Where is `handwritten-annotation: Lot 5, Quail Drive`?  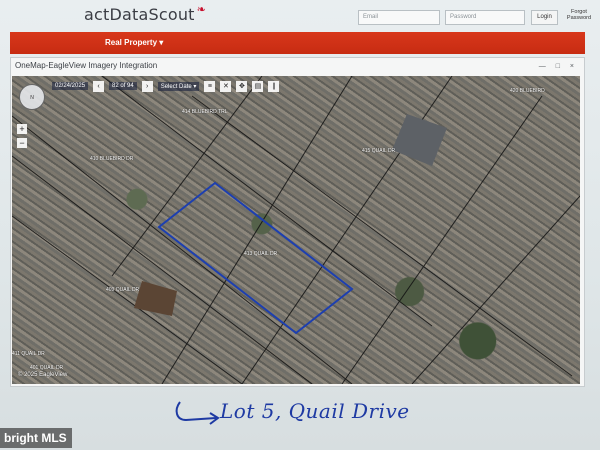
handwritten-annotation: Lot 5, Quail Drive is located at coordinates (330, 415).